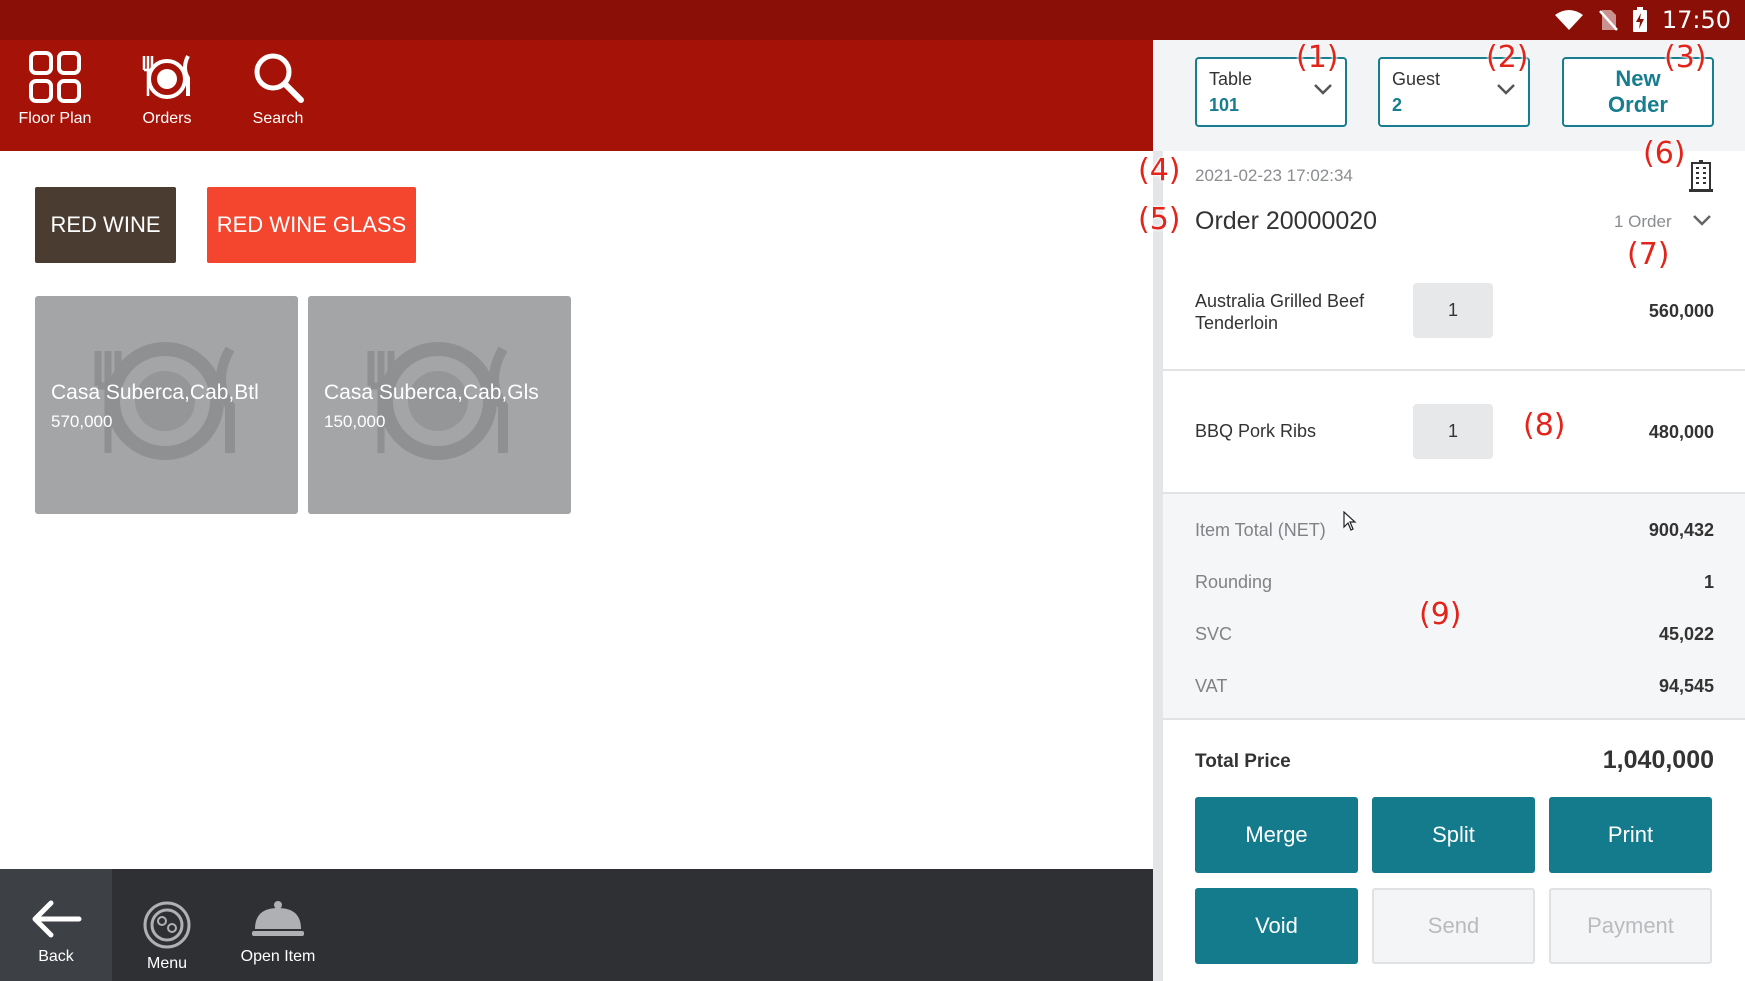 Image resolution: width=1745 pixels, height=981 pixels. What do you see at coordinates (166, 405) in the screenshot?
I see `product-card: Casa Suberca,Cab,Btl 570,000` at bounding box center [166, 405].